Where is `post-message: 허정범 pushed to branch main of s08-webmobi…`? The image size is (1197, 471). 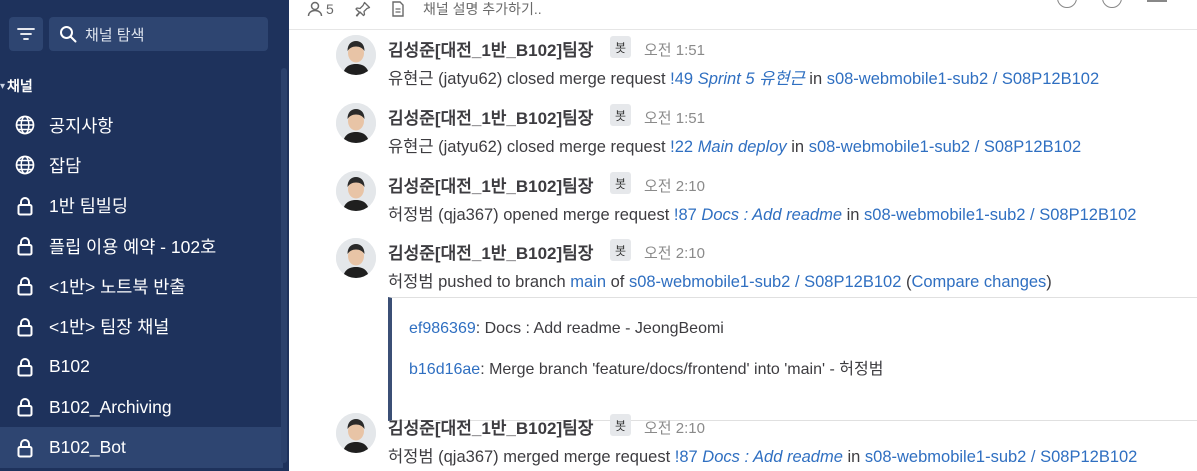
post-message: 허정범 pushed to branch main of s08-webmobi… is located at coordinates (720, 280).